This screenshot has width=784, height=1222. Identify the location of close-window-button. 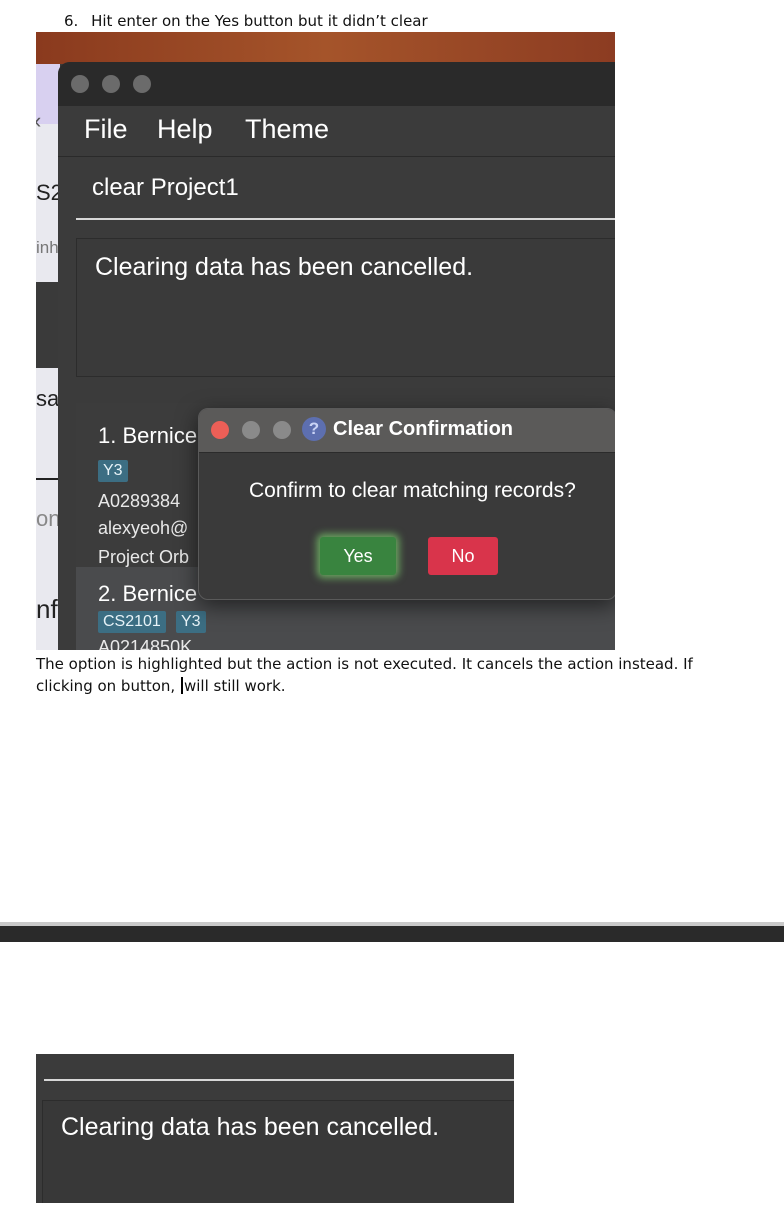
(80, 84).